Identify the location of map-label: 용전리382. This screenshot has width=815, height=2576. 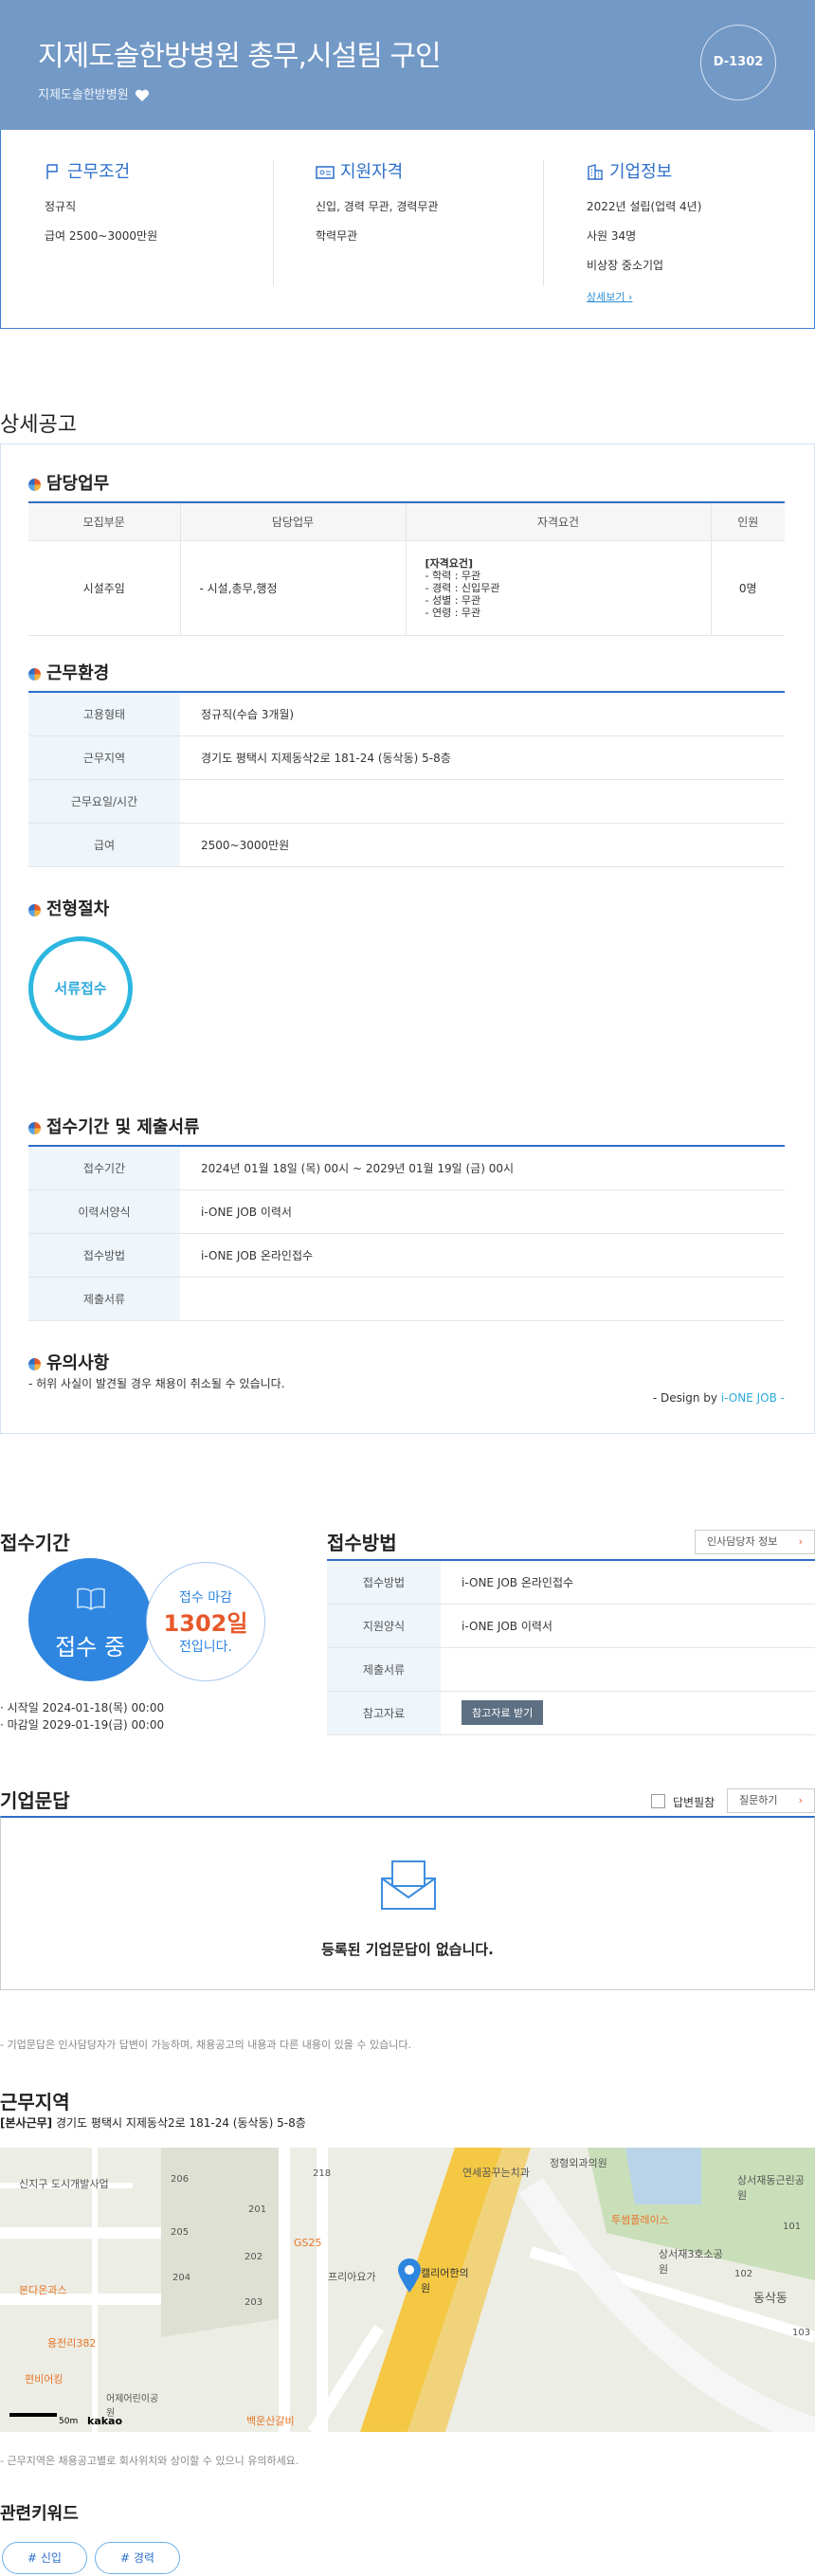
(72, 2343).